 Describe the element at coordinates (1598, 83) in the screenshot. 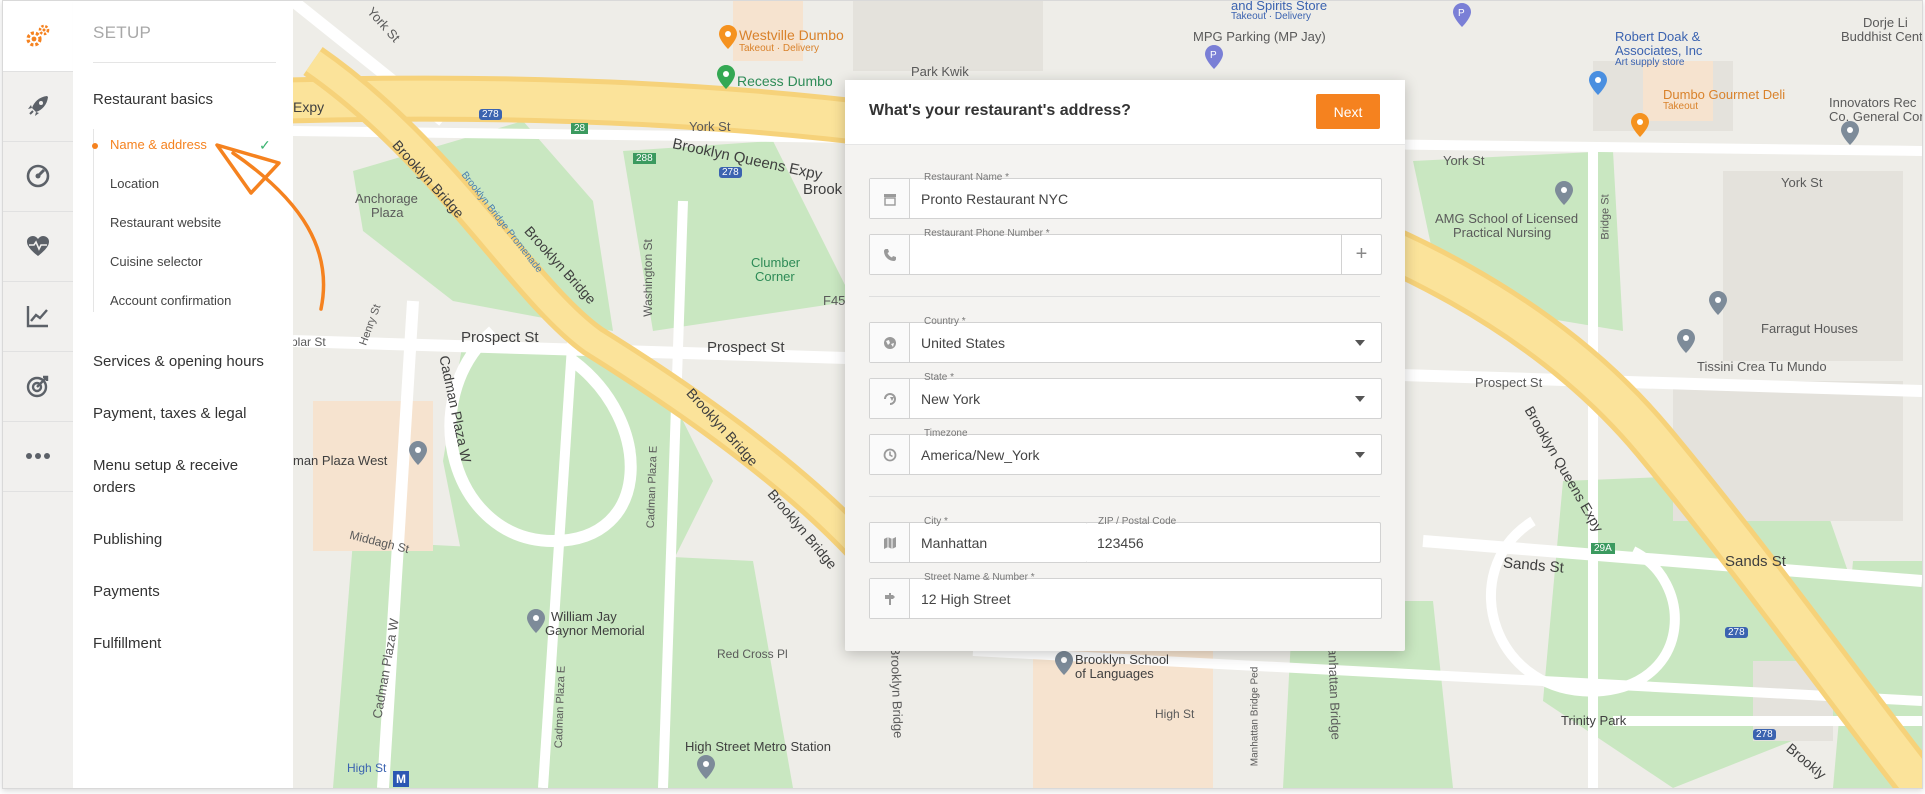

I see `shop-pin-icon` at that location.